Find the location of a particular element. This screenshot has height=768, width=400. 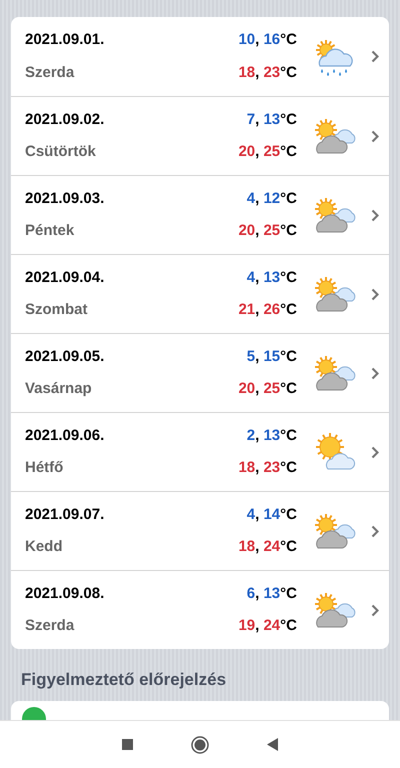

date-text: 2021.09.07. is located at coordinates (64, 514).